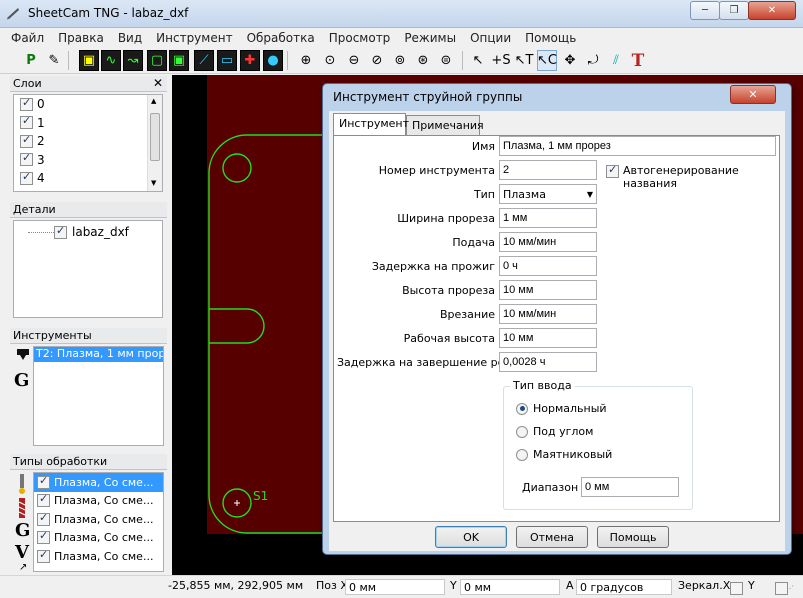 Image resolution: width=803 pixels, height=598 pixels. Describe the element at coordinates (548, 338) in the screenshot. I see `cut-height-input` at that location.